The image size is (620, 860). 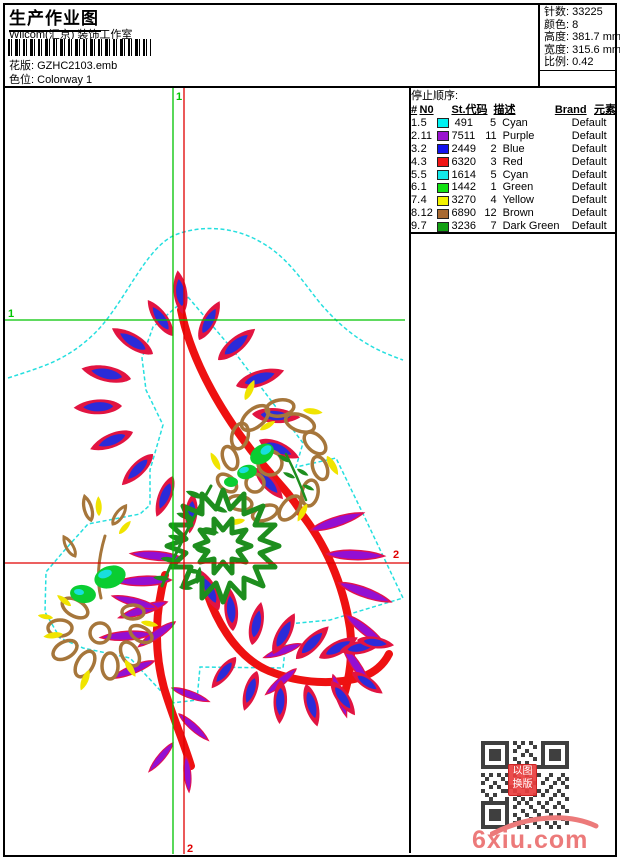 I want to click on watermark-site-text: 6xiu.com, so click(x=530, y=840).